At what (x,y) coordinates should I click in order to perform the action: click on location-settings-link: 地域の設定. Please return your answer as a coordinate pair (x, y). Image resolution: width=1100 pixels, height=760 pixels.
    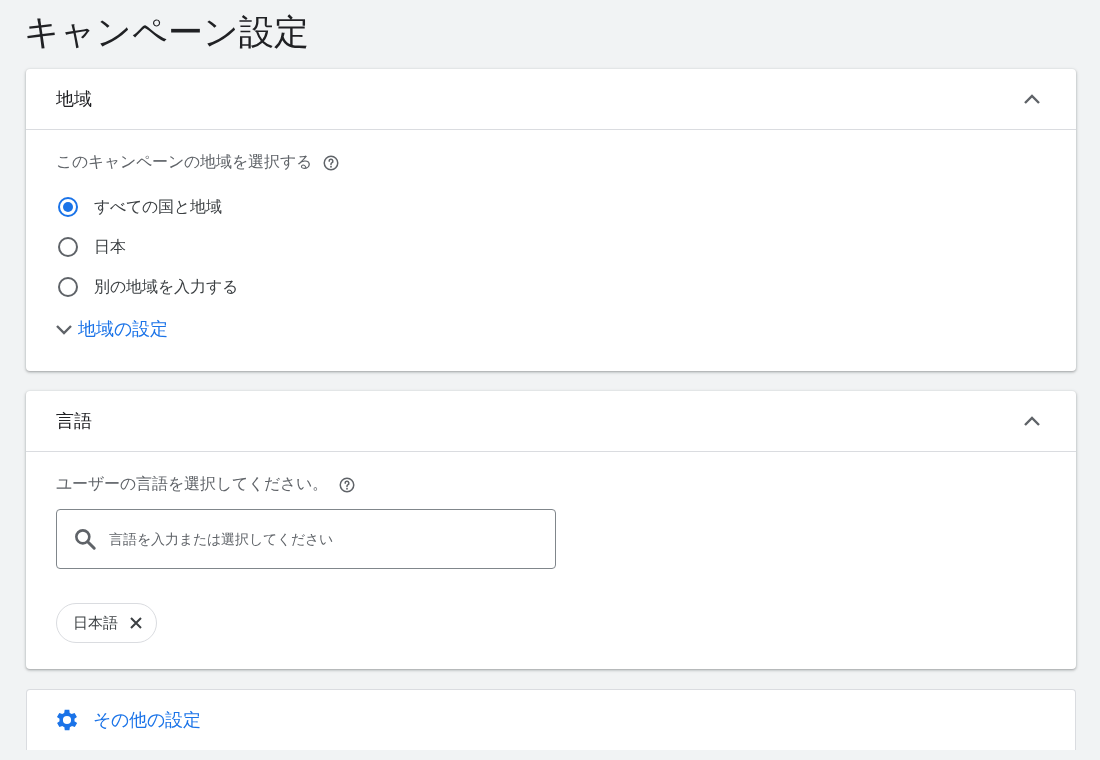
    Looking at the image, I should click on (110, 329).